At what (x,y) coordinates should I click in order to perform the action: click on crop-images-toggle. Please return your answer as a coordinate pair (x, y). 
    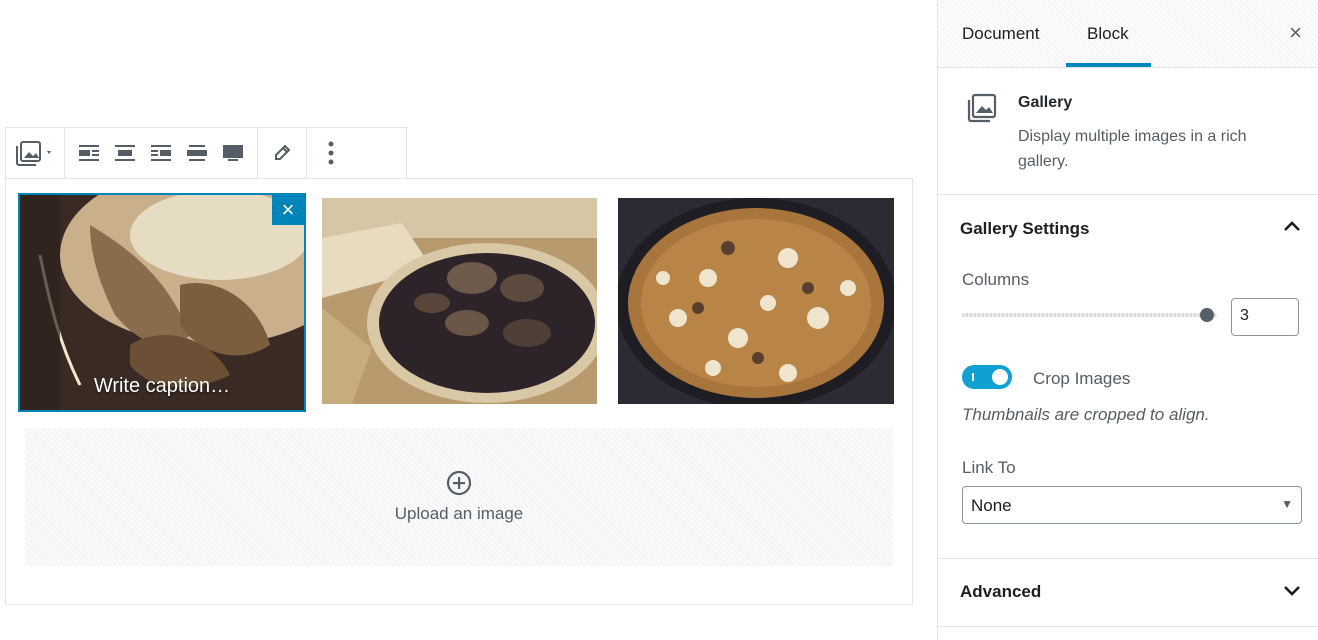
    Looking at the image, I should click on (987, 377).